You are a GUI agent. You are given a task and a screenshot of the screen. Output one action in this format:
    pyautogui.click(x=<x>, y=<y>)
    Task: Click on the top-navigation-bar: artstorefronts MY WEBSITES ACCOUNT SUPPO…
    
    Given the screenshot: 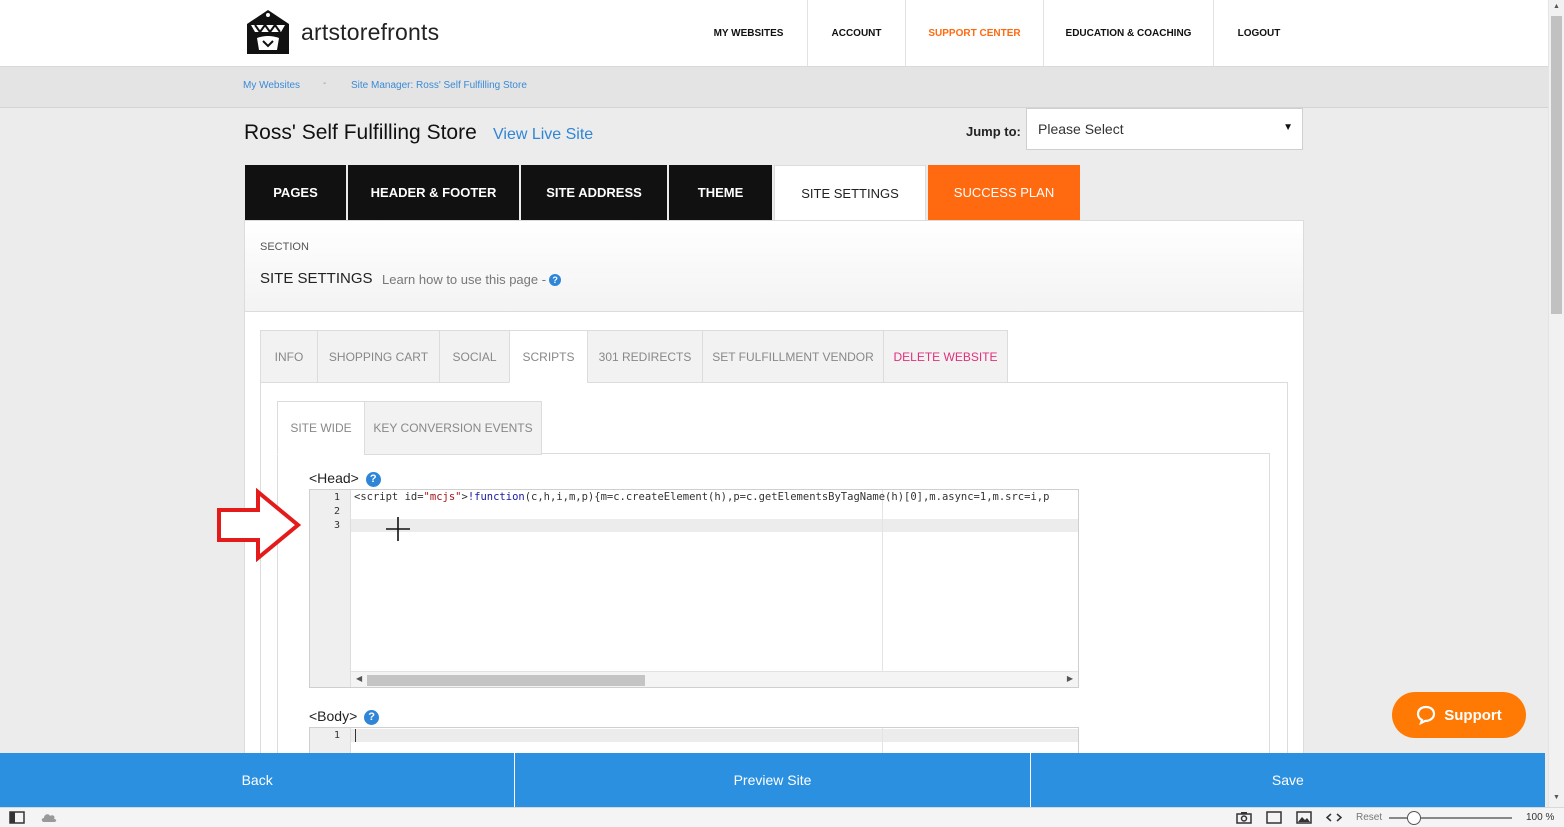 What is the action you would take?
    pyautogui.click(x=774, y=33)
    